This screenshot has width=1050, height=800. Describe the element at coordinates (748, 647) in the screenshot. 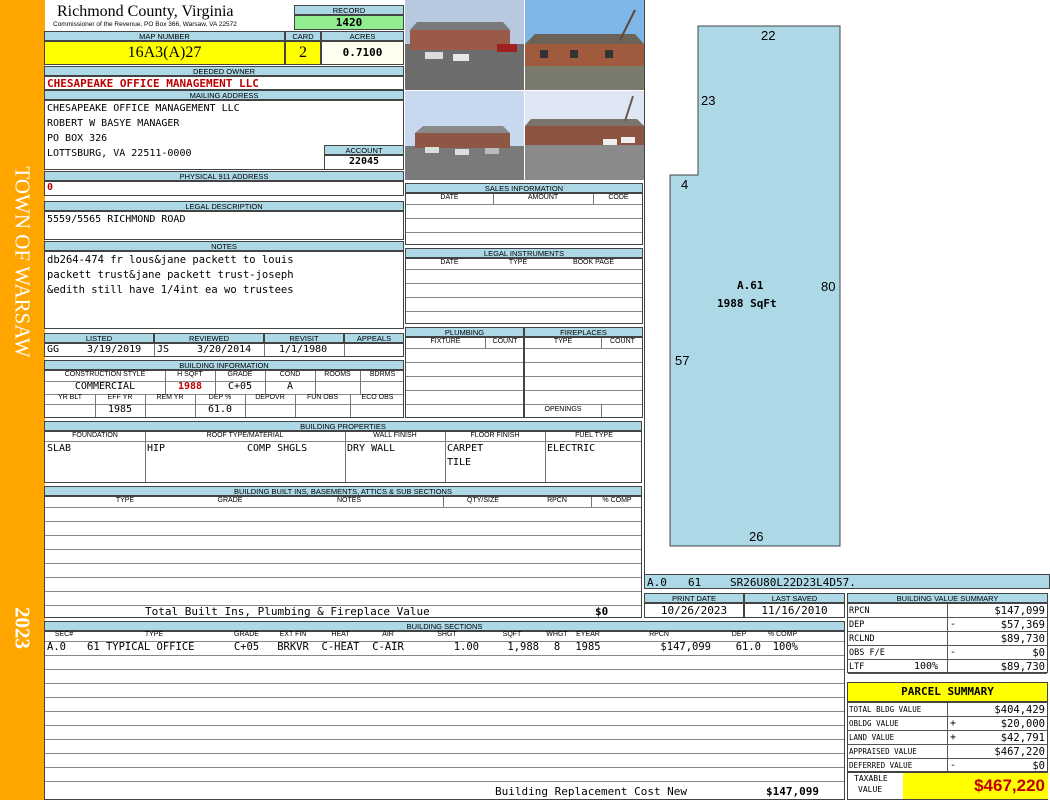

I see `section-cell: 61.0` at that location.